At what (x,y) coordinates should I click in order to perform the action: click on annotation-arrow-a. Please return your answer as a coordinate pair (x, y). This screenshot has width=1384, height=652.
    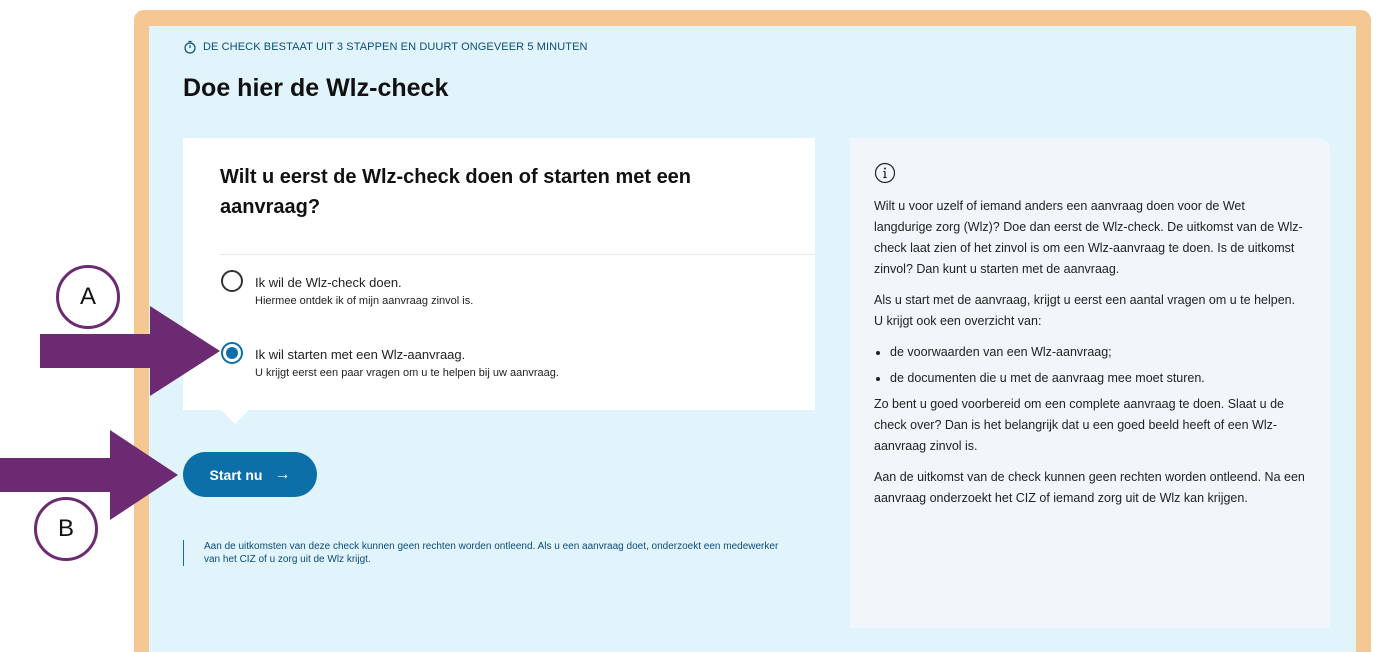
    Looking at the image, I should click on (130, 351).